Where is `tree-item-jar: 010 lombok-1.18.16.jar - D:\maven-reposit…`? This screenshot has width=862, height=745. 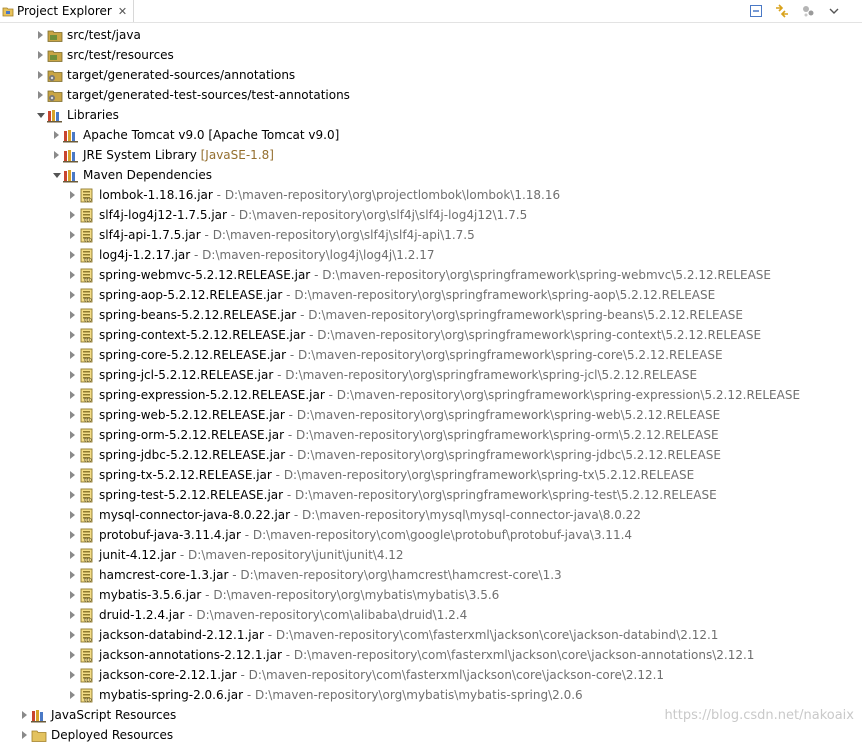 tree-item-jar: 010 lombok-1.18.16.jar - D:\maven-reposit… is located at coordinates (431, 195).